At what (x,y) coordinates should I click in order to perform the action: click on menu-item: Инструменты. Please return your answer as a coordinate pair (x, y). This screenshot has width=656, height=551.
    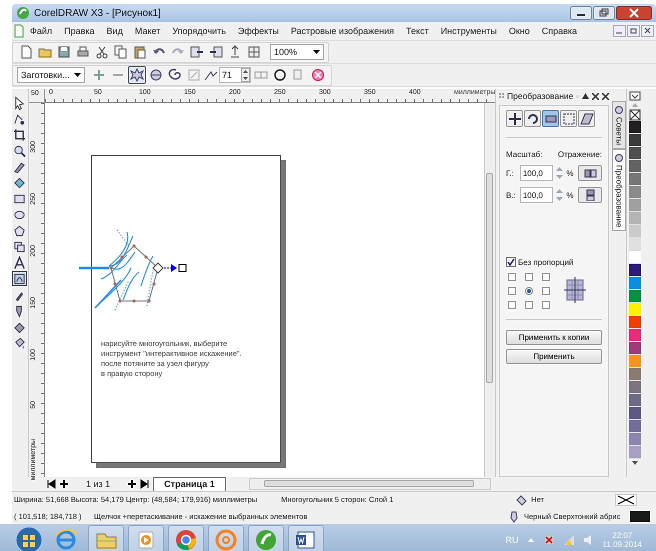
    Looking at the image, I should click on (468, 31).